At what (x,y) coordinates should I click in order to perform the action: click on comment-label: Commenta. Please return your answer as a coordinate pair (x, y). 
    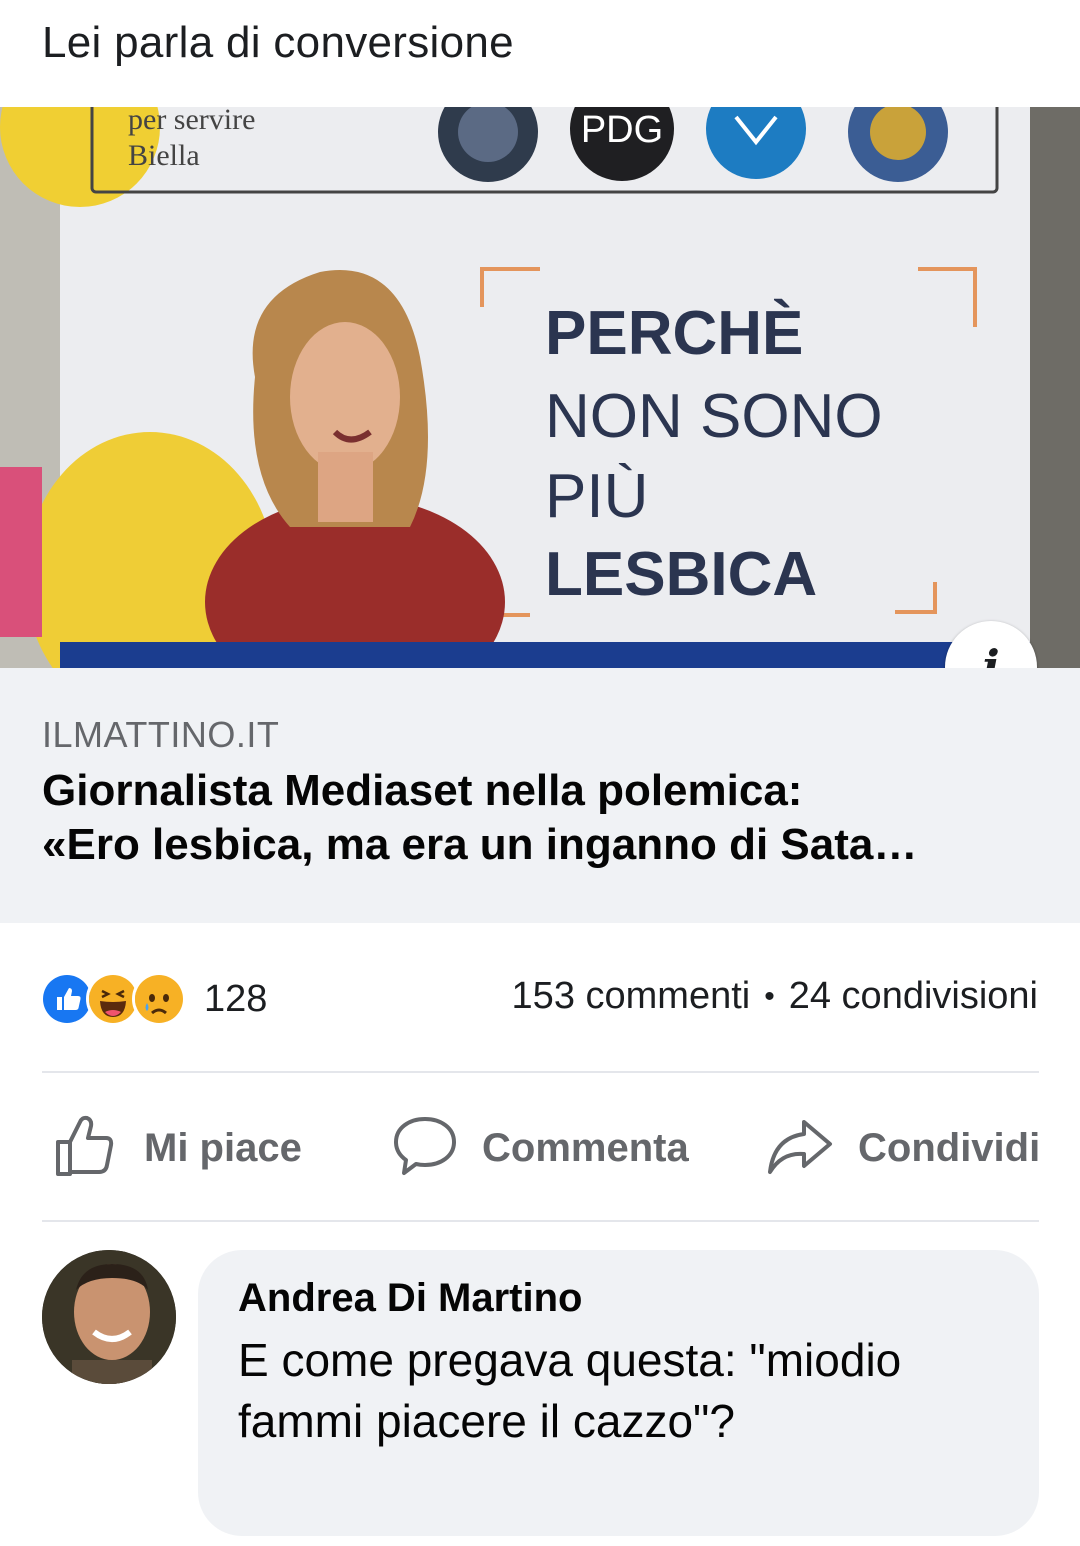
    Looking at the image, I should click on (585, 1147).